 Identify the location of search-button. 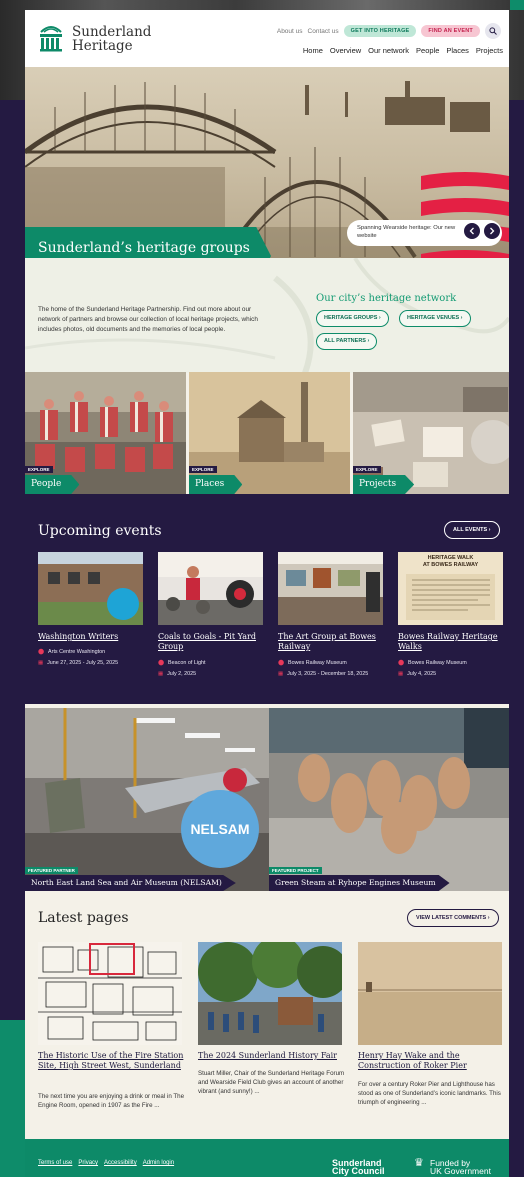
(493, 31).